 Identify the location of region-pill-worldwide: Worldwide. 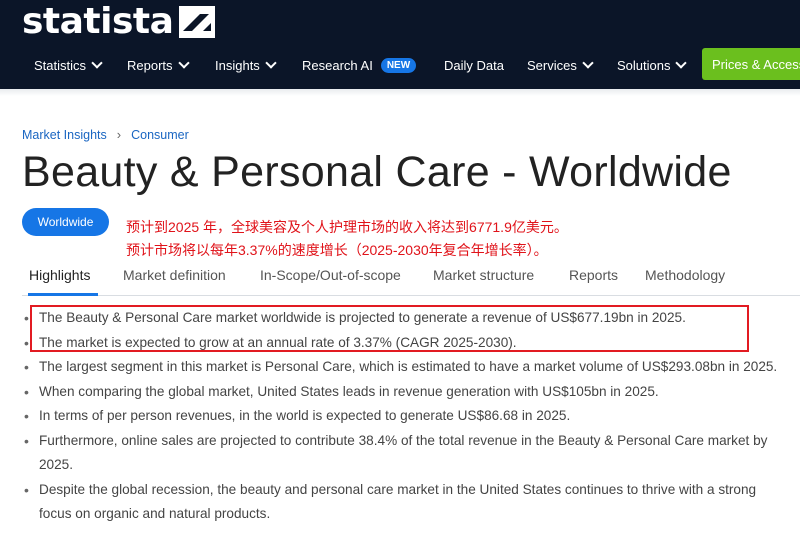
(65, 222).